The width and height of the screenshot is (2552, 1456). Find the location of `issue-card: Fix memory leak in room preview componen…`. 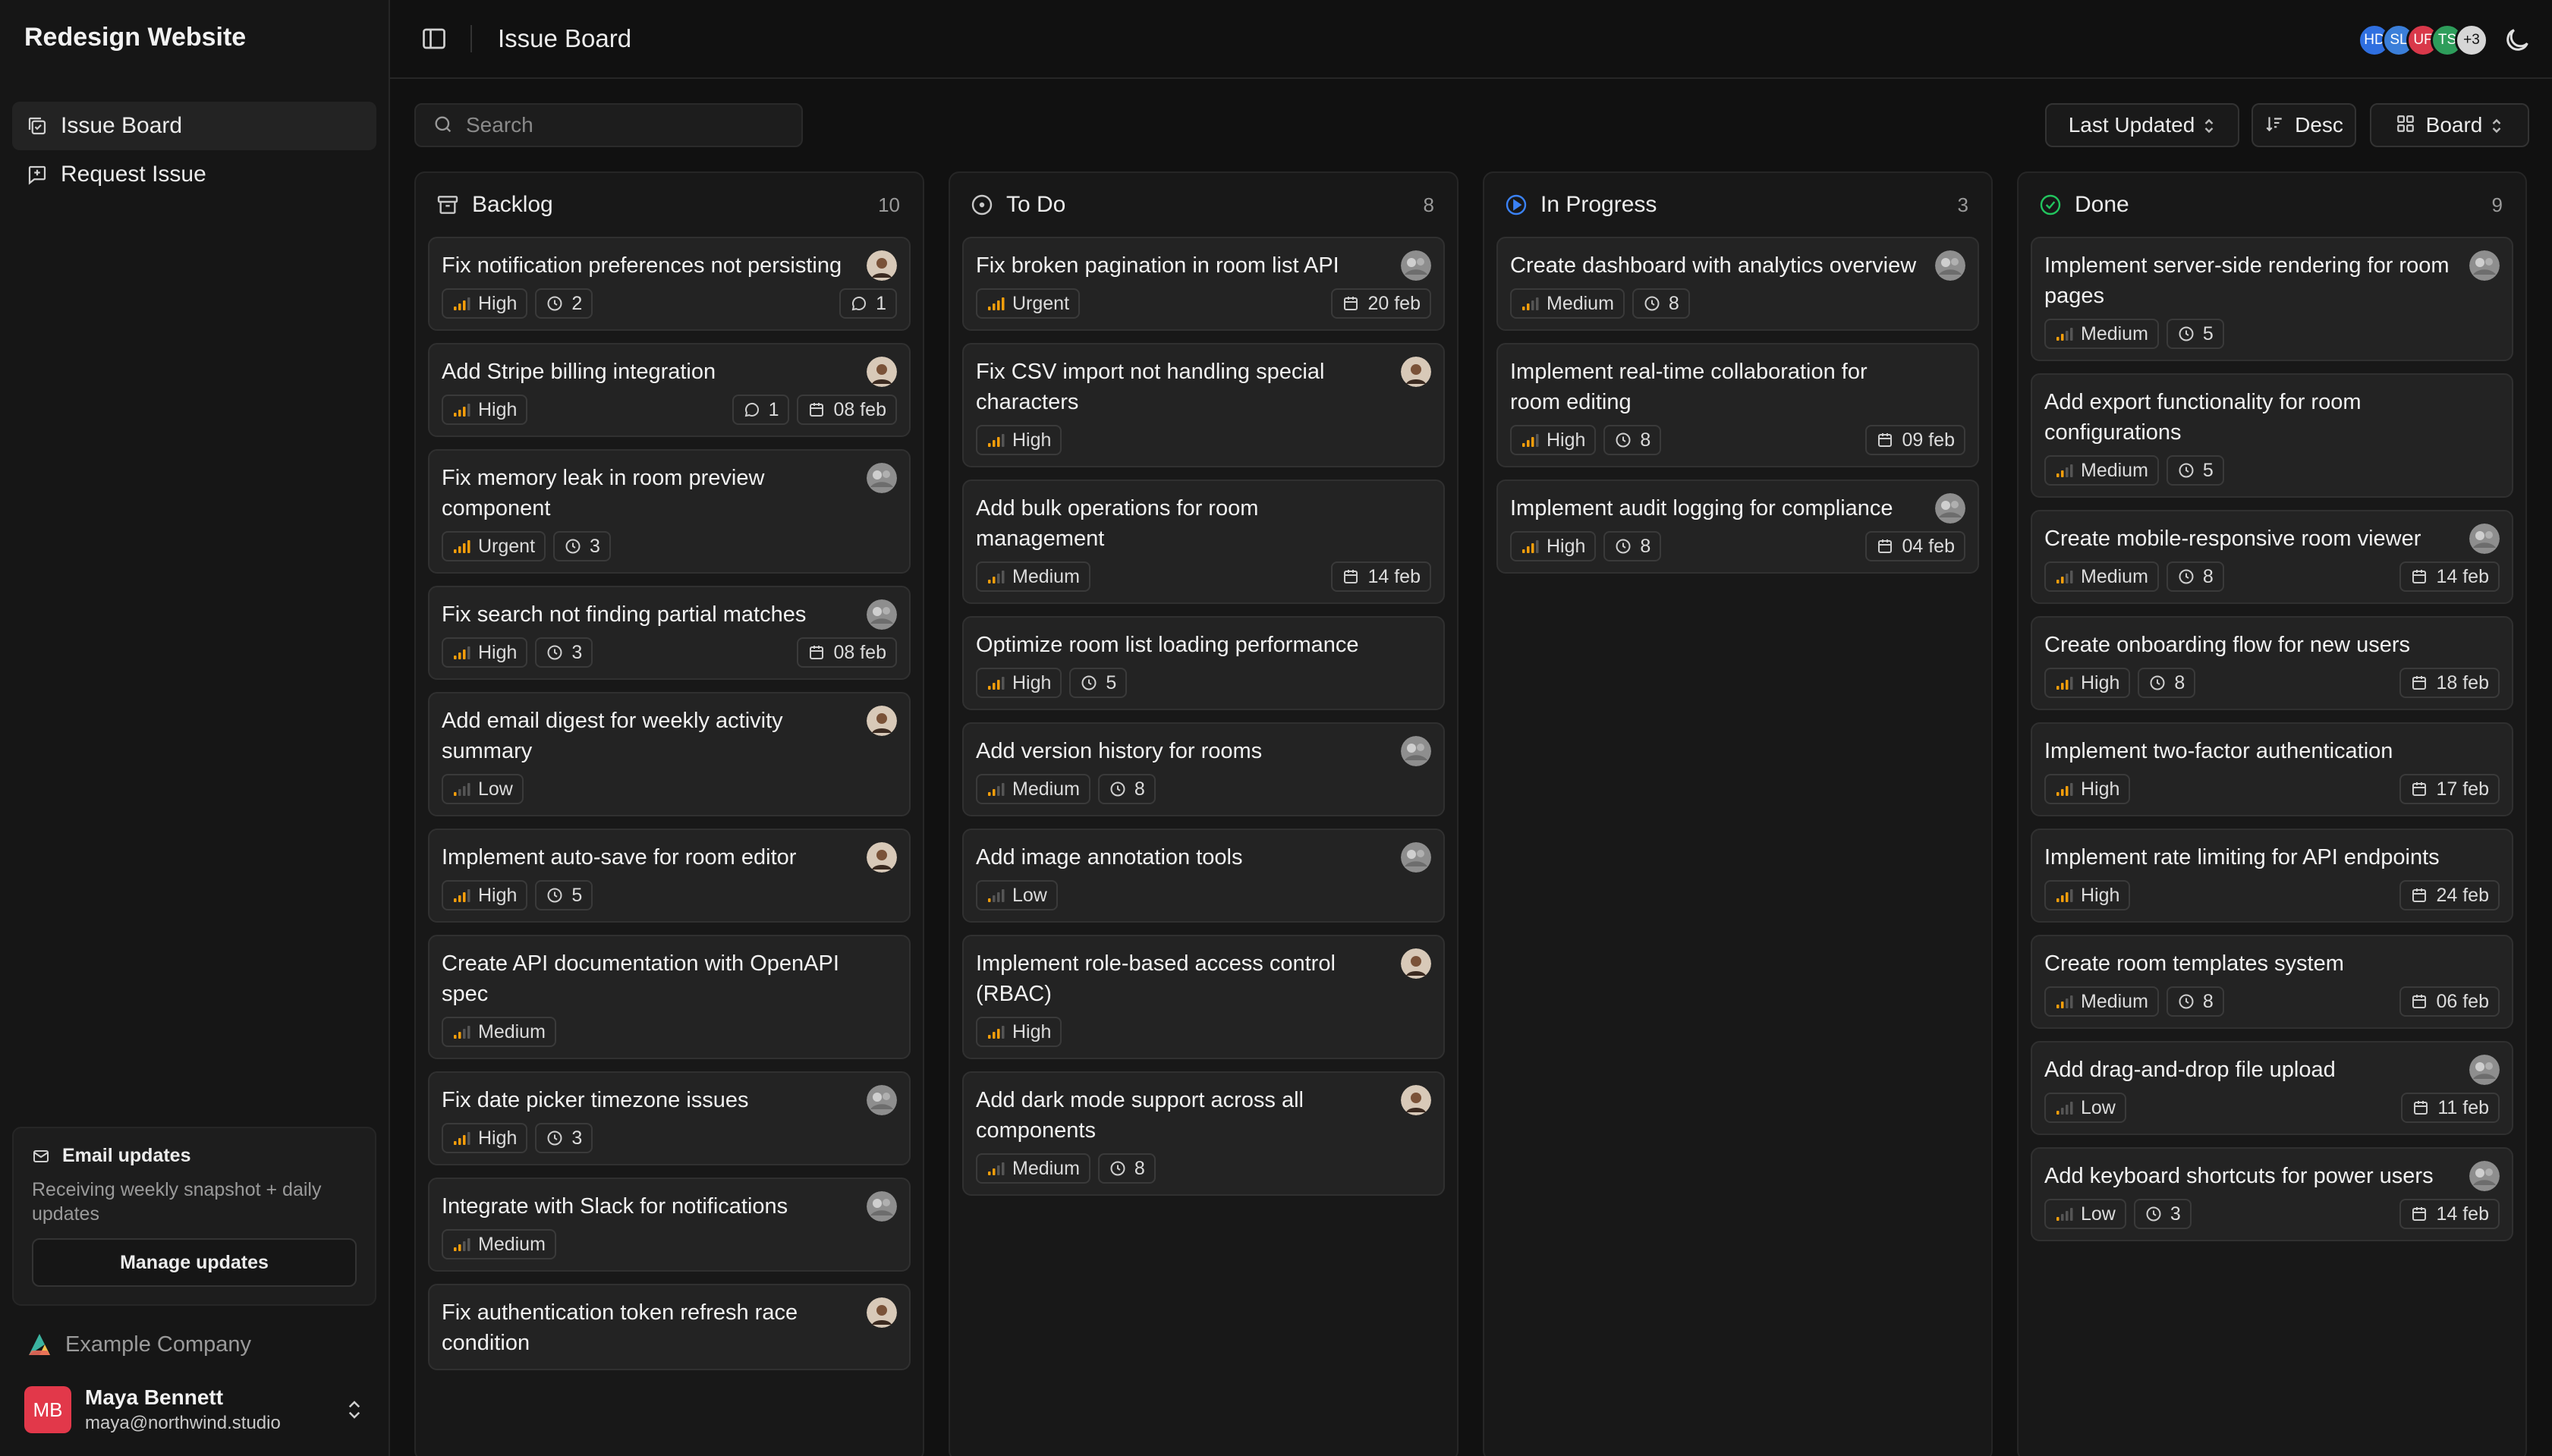

issue-card: Fix memory leak in room preview componen… is located at coordinates (669, 512).